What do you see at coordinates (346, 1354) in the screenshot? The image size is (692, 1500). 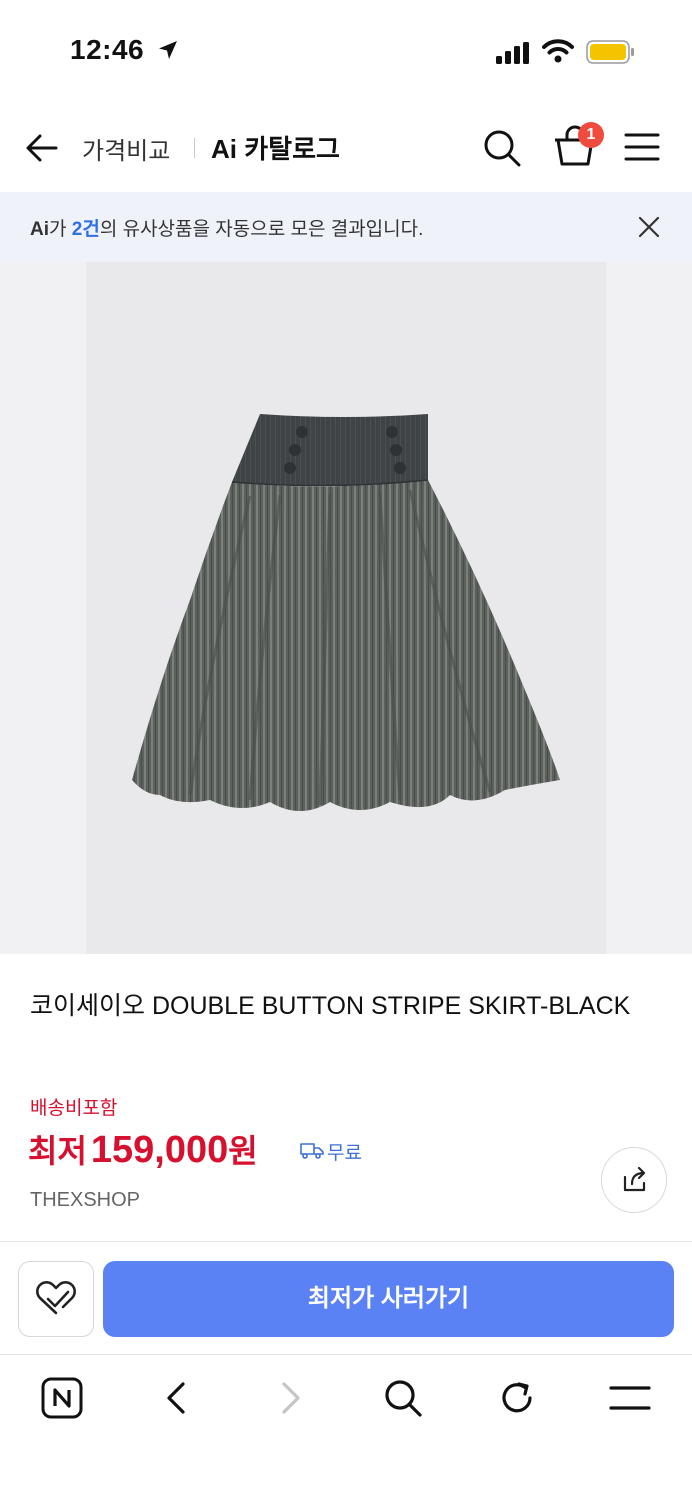 I see `browser-toolbar-divider` at bounding box center [346, 1354].